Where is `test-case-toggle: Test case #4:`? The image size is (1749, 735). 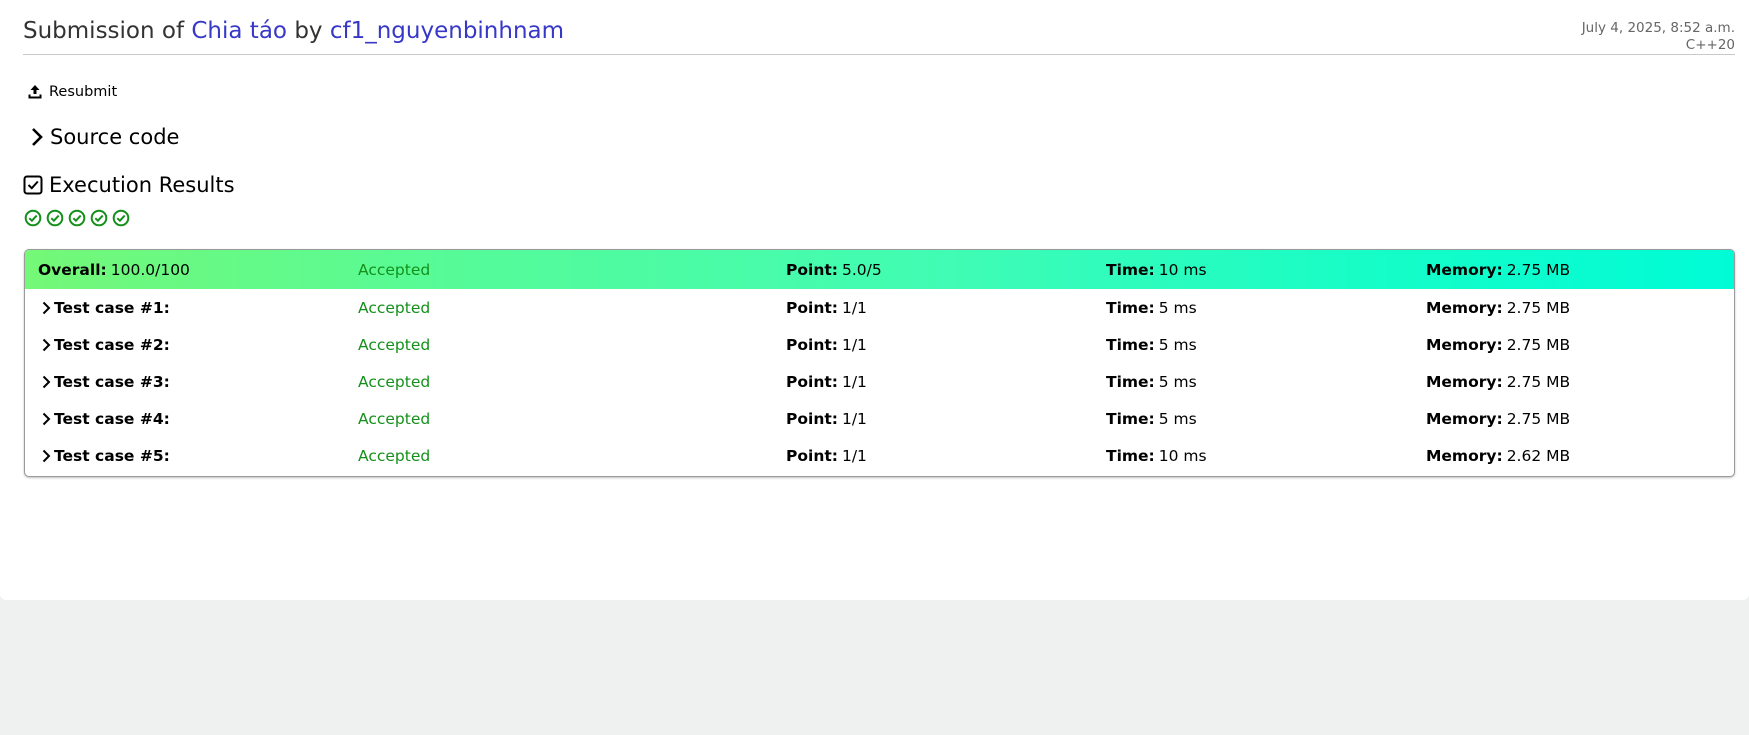 test-case-toggle: Test case #4: is located at coordinates (108, 418).